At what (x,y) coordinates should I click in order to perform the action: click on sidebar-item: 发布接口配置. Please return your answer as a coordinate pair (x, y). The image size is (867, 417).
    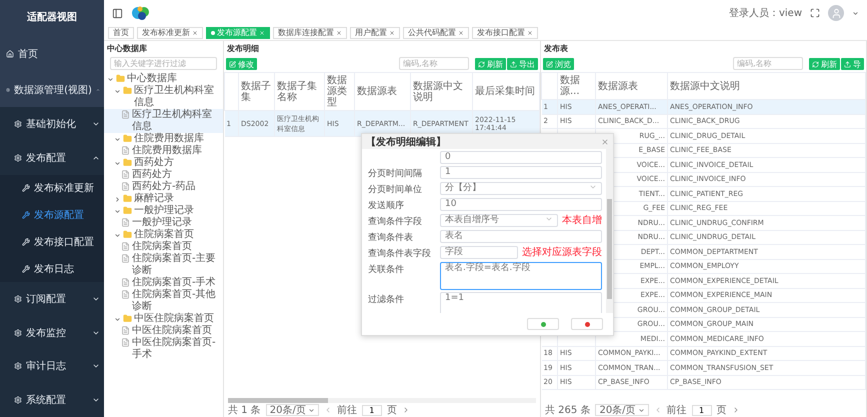
    Looking at the image, I should click on (52, 242).